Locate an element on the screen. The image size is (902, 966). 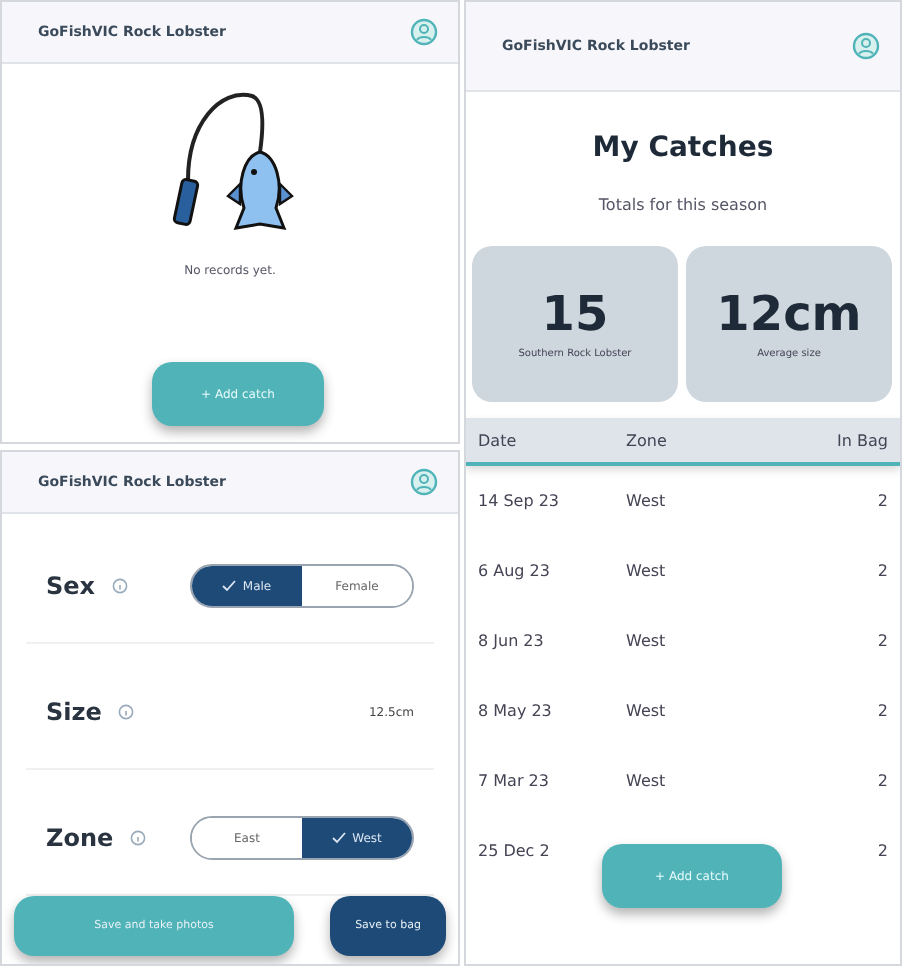
column-header: Date is located at coordinates (498, 440).